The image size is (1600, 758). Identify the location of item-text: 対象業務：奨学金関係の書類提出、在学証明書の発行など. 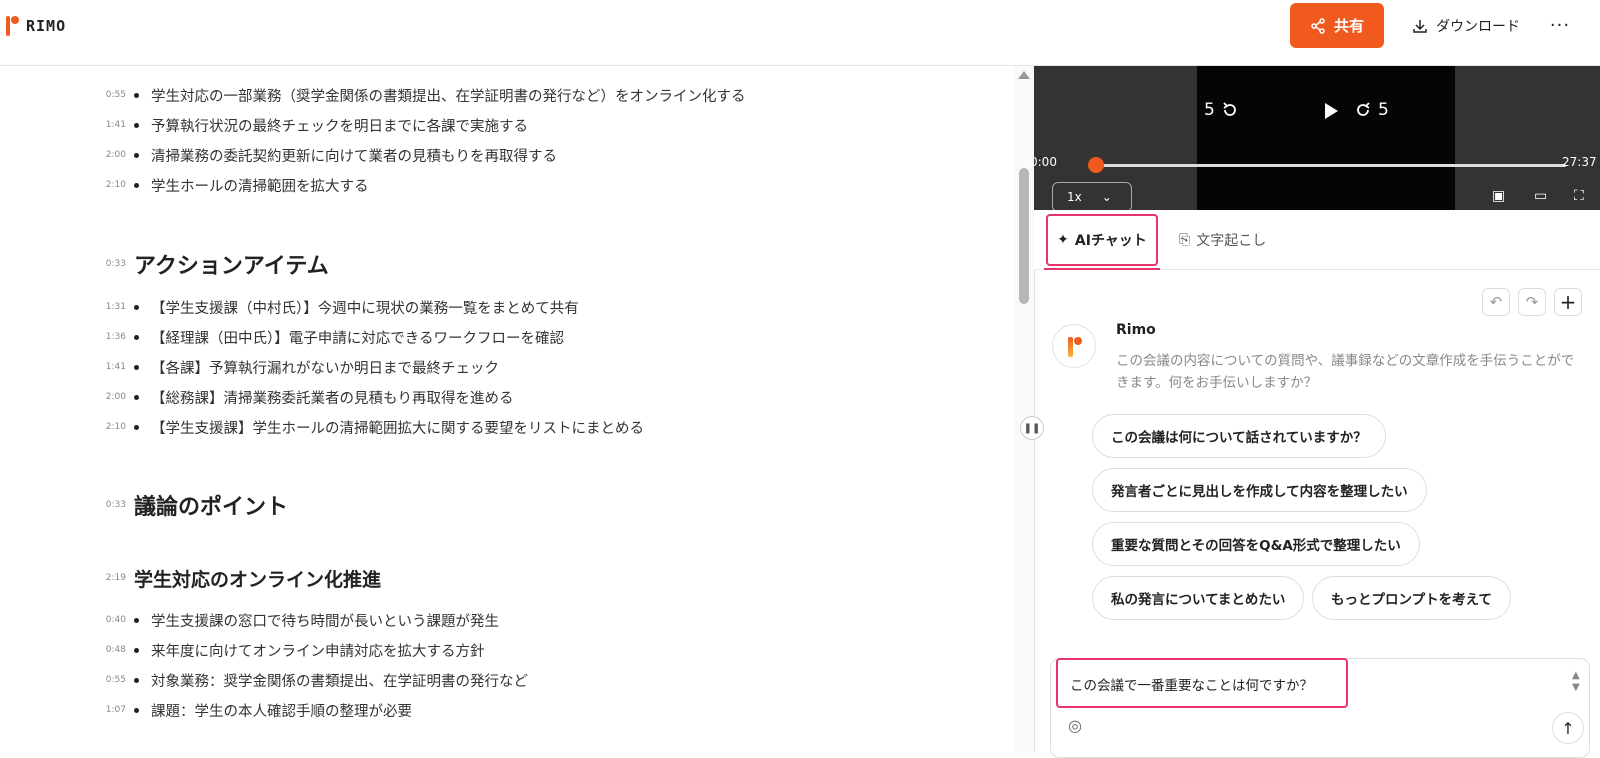
(339, 681).